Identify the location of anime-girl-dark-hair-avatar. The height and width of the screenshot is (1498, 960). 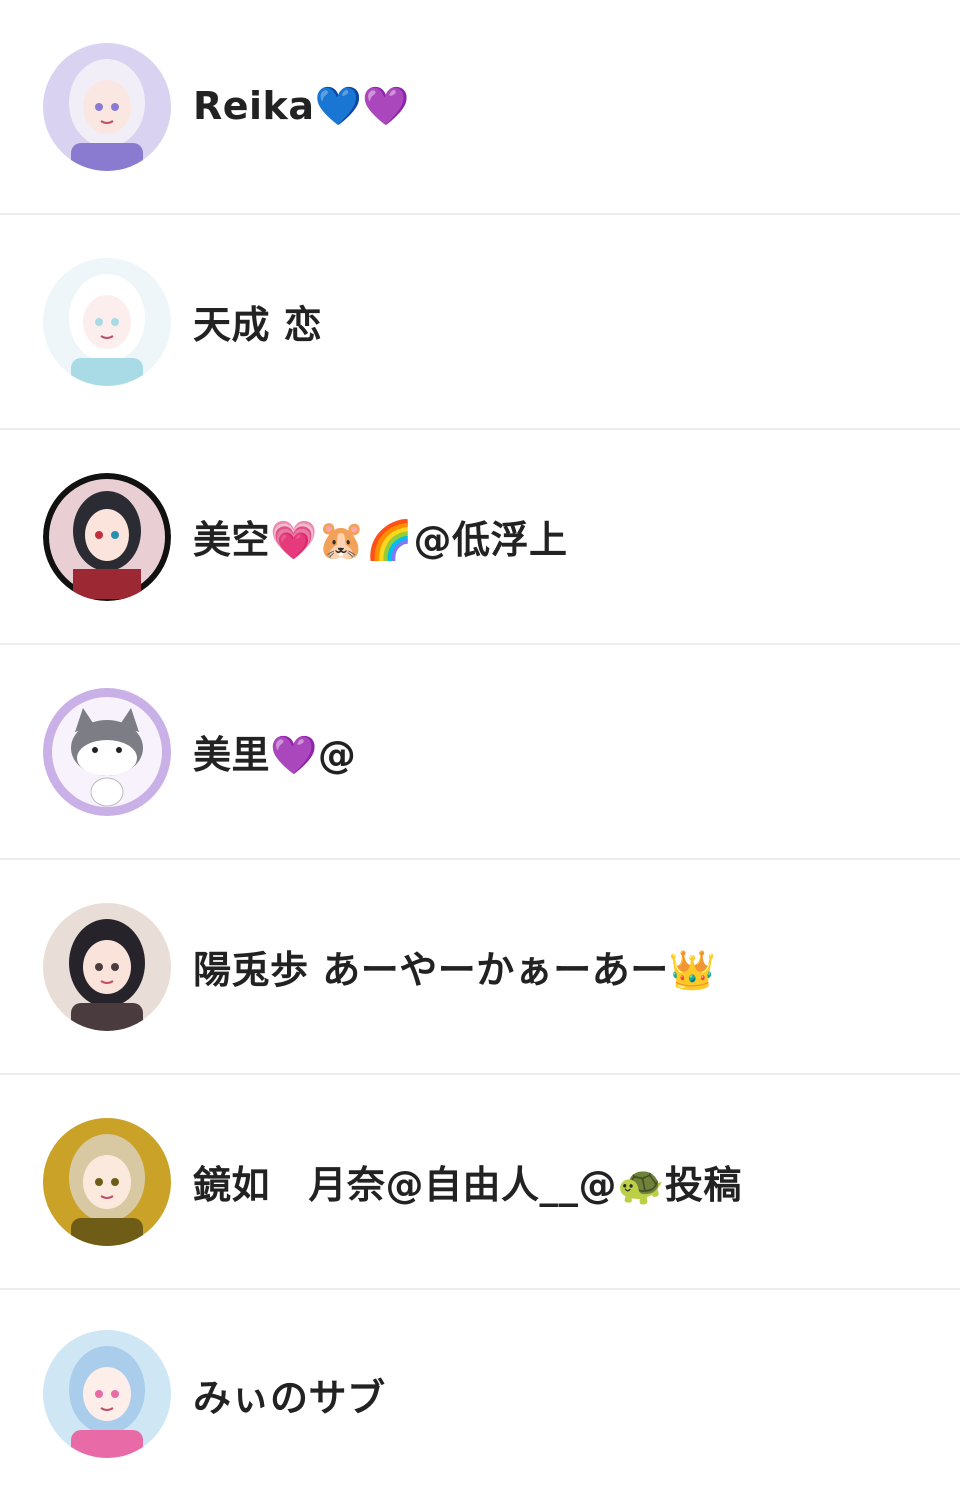
(107, 536).